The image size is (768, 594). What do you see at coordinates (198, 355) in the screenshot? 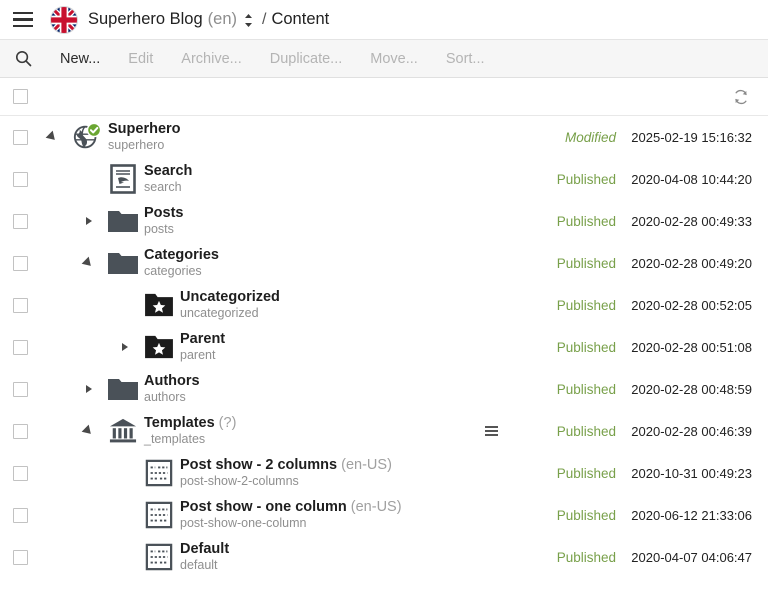
I see `row-slug: parent` at bounding box center [198, 355].